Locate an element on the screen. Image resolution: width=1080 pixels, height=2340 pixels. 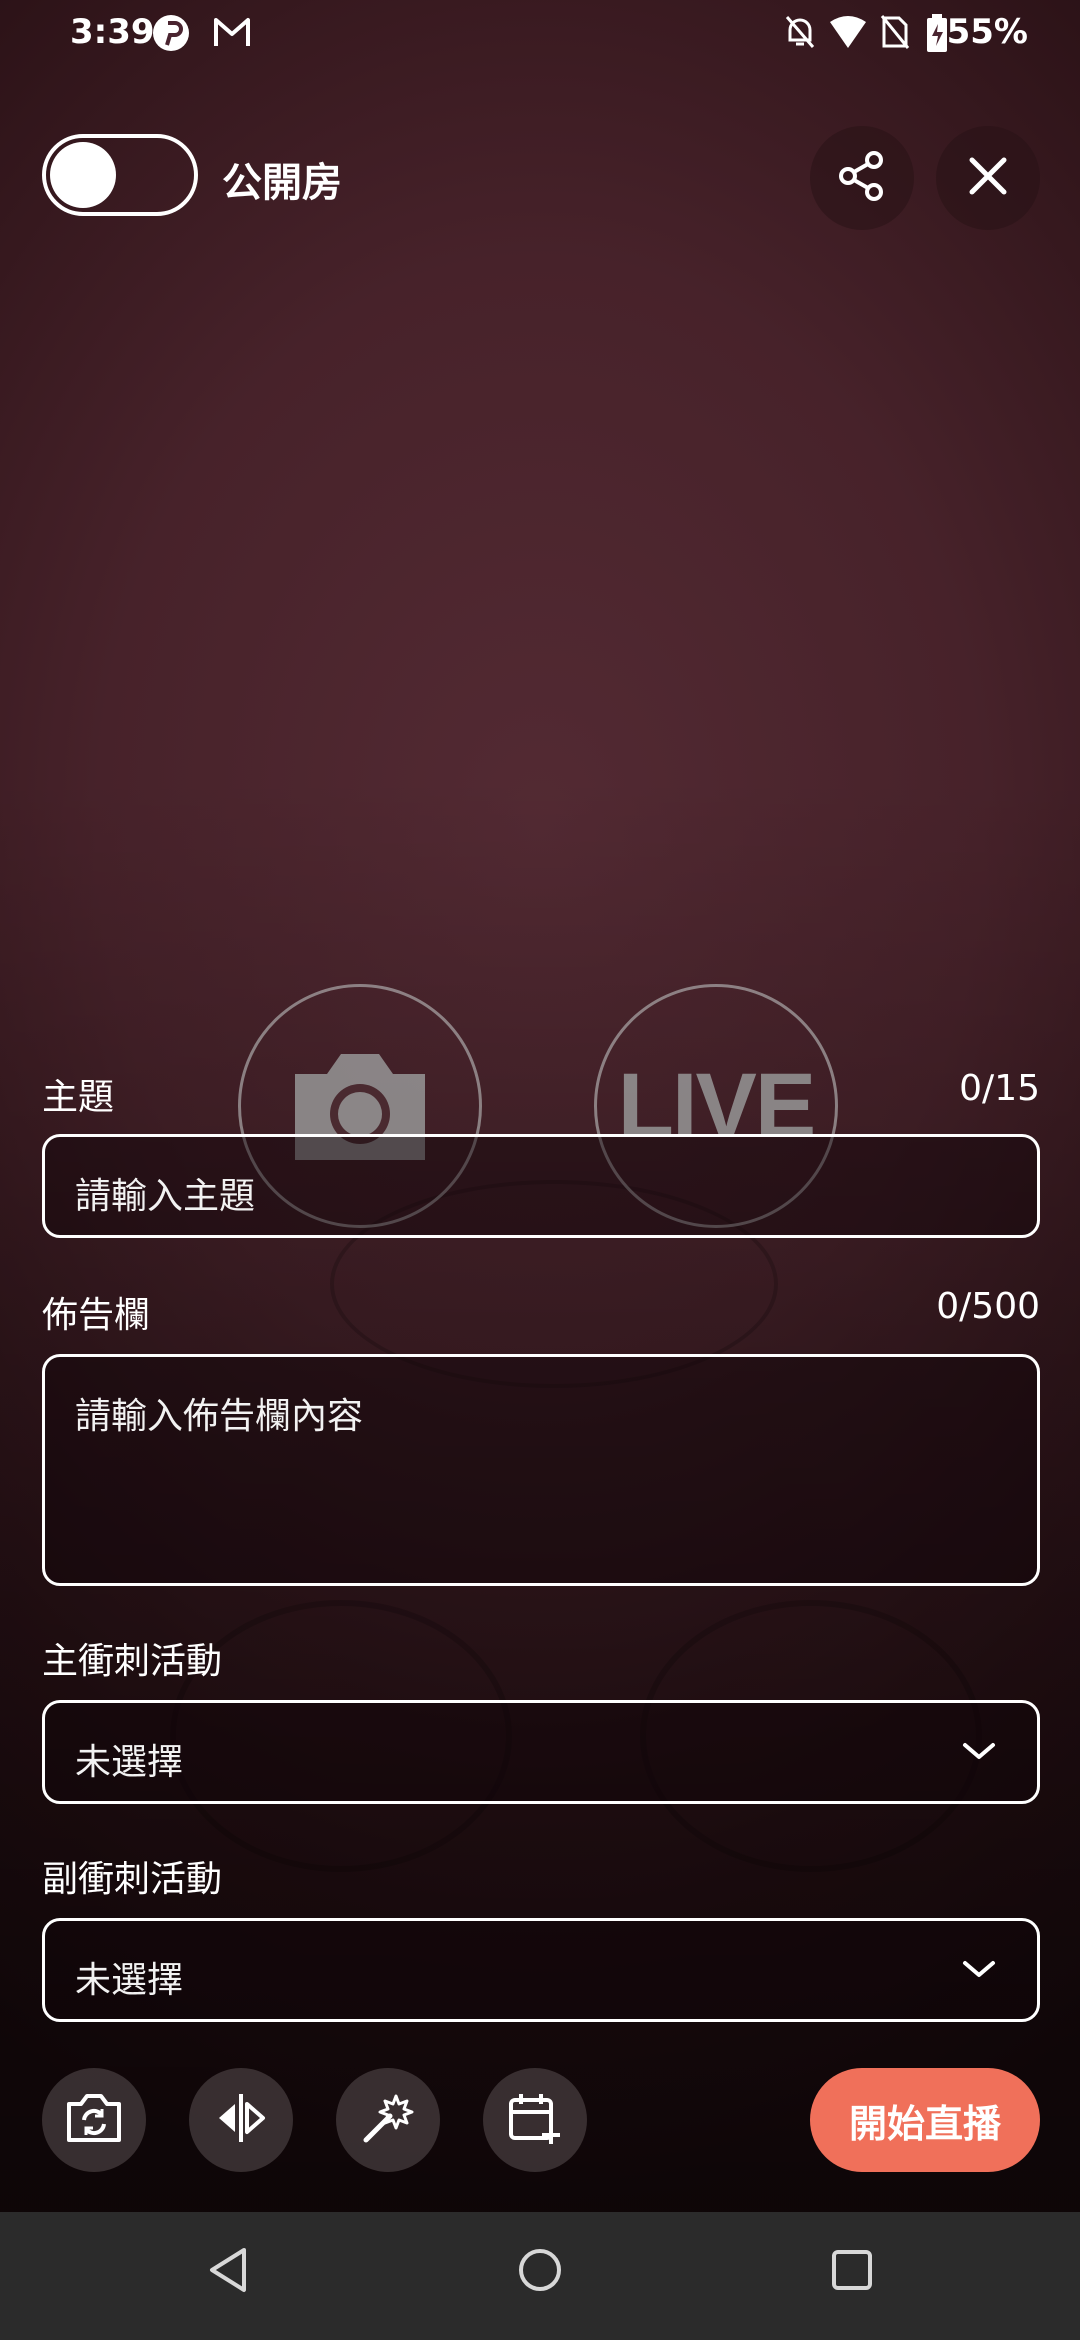
status-time: 3:39 is located at coordinates (112, 32).